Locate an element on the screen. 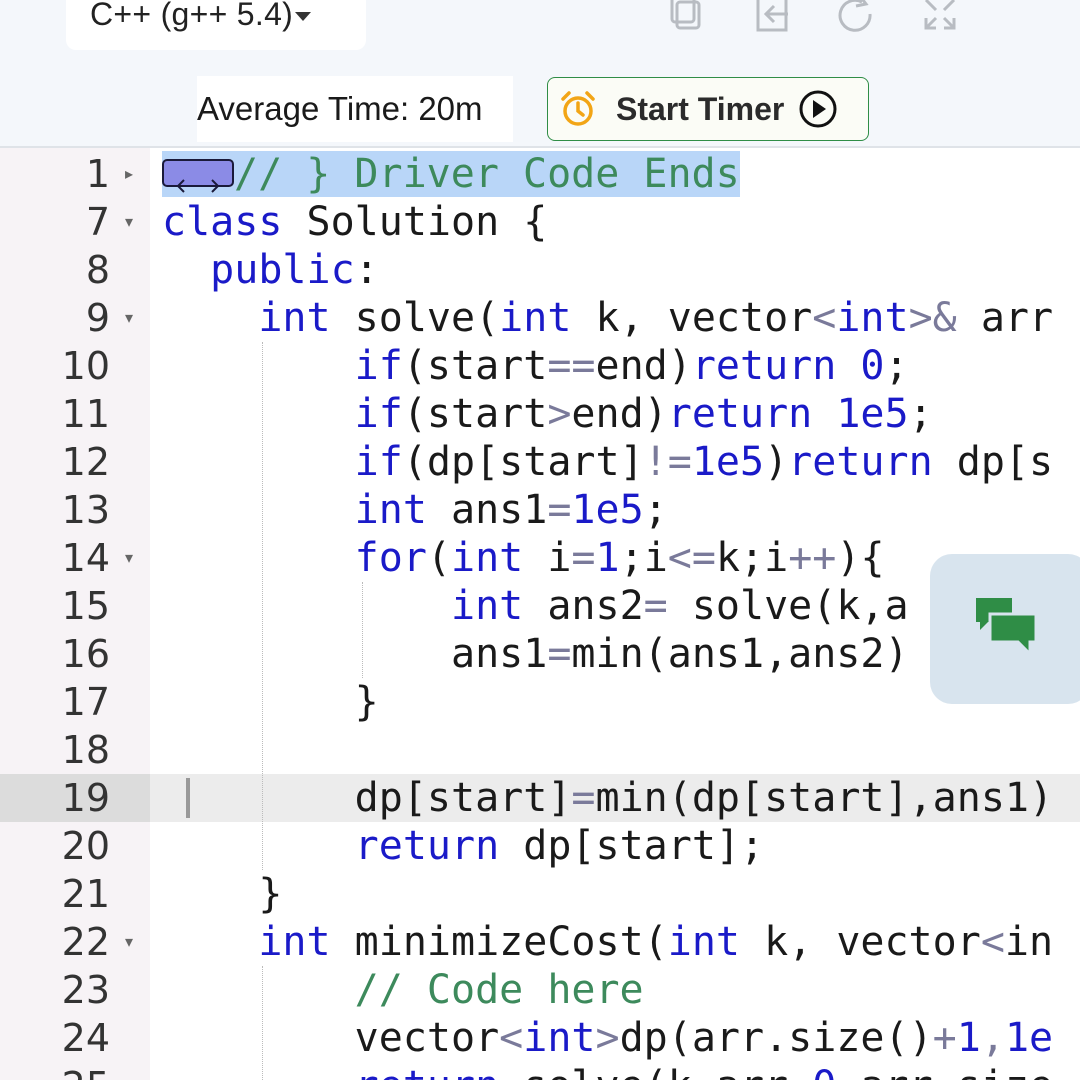 The image size is (1080, 1080). language-label: C++ (g++ 5.4) is located at coordinates (192, 16).